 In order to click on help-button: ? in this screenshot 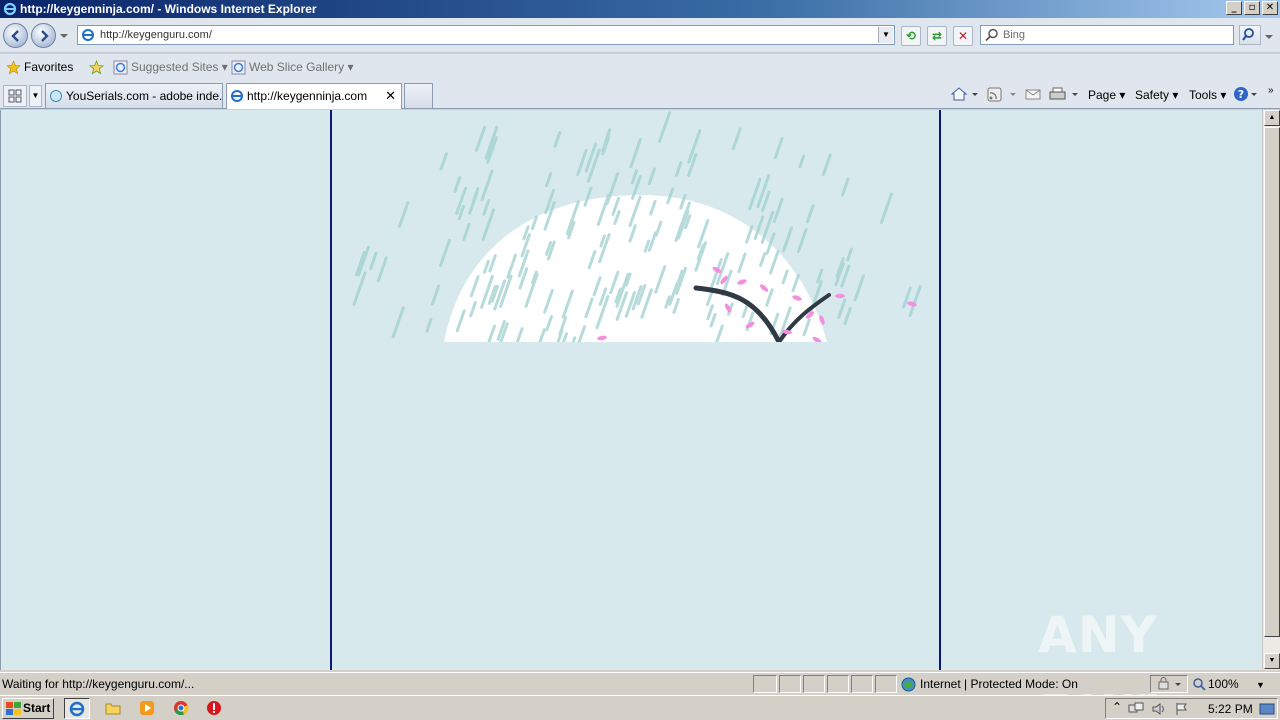, I will do `click(1246, 96)`.